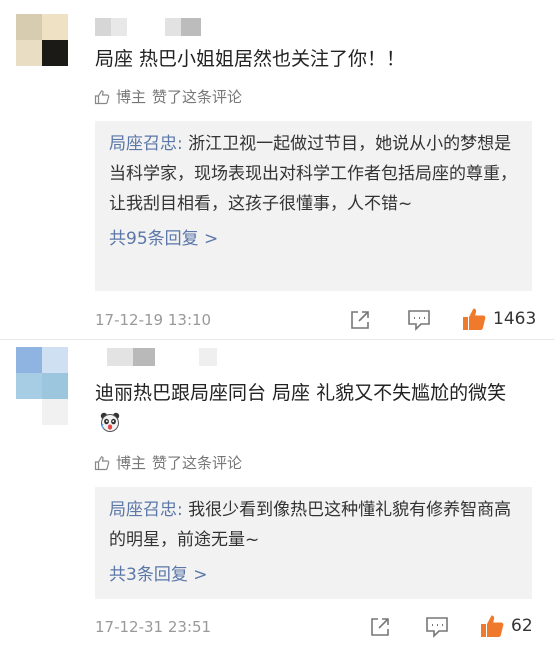 The height and width of the screenshot is (646, 554). What do you see at coordinates (315, 628) in the screenshot?
I see `comment-meta: 17-12-31 23:51 62` at bounding box center [315, 628].